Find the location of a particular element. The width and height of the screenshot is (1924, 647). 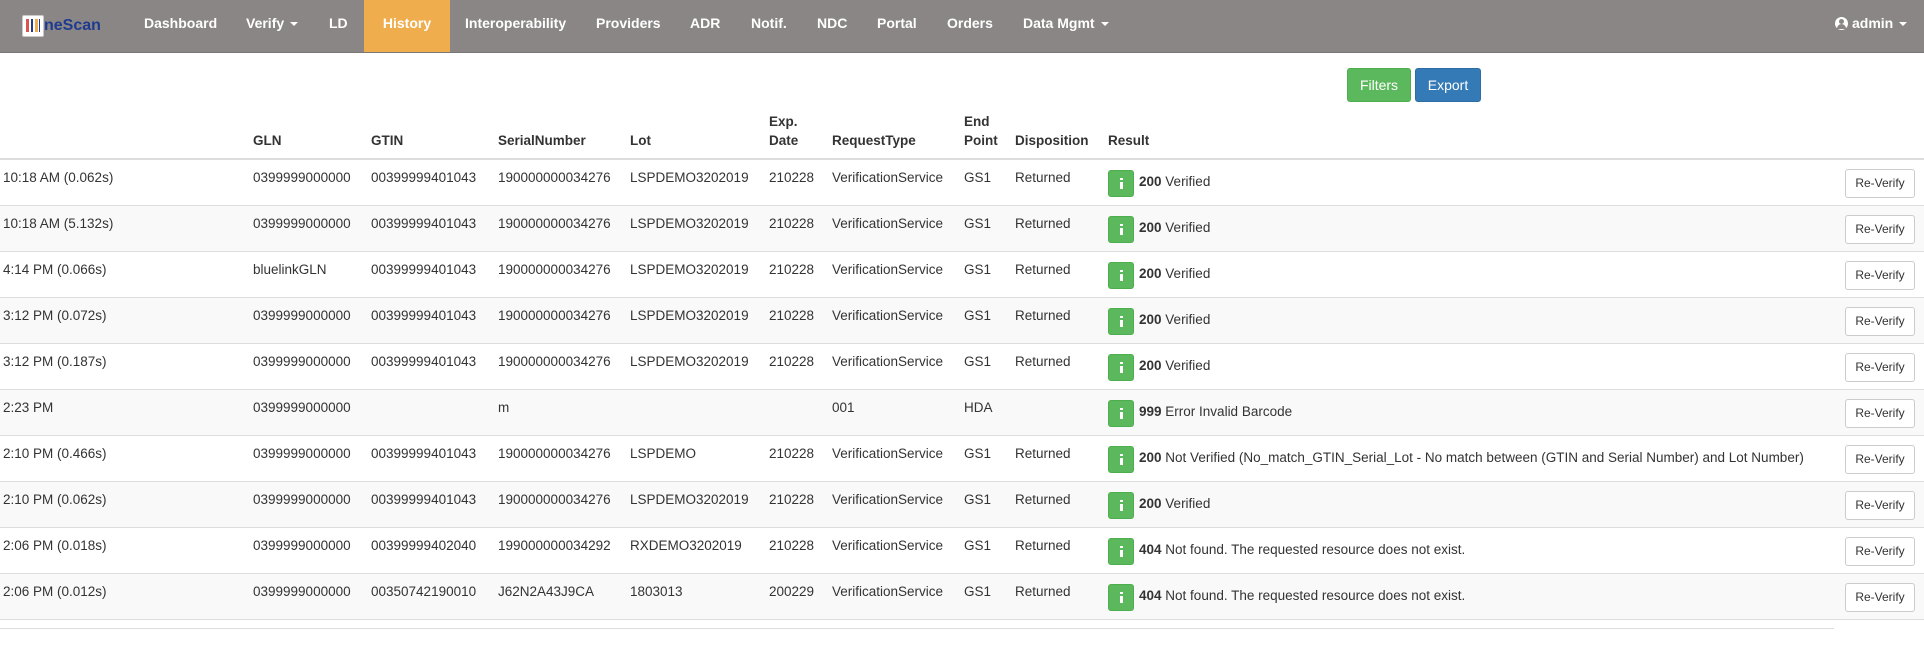

nav-history: History is located at coordinates (407, 26).